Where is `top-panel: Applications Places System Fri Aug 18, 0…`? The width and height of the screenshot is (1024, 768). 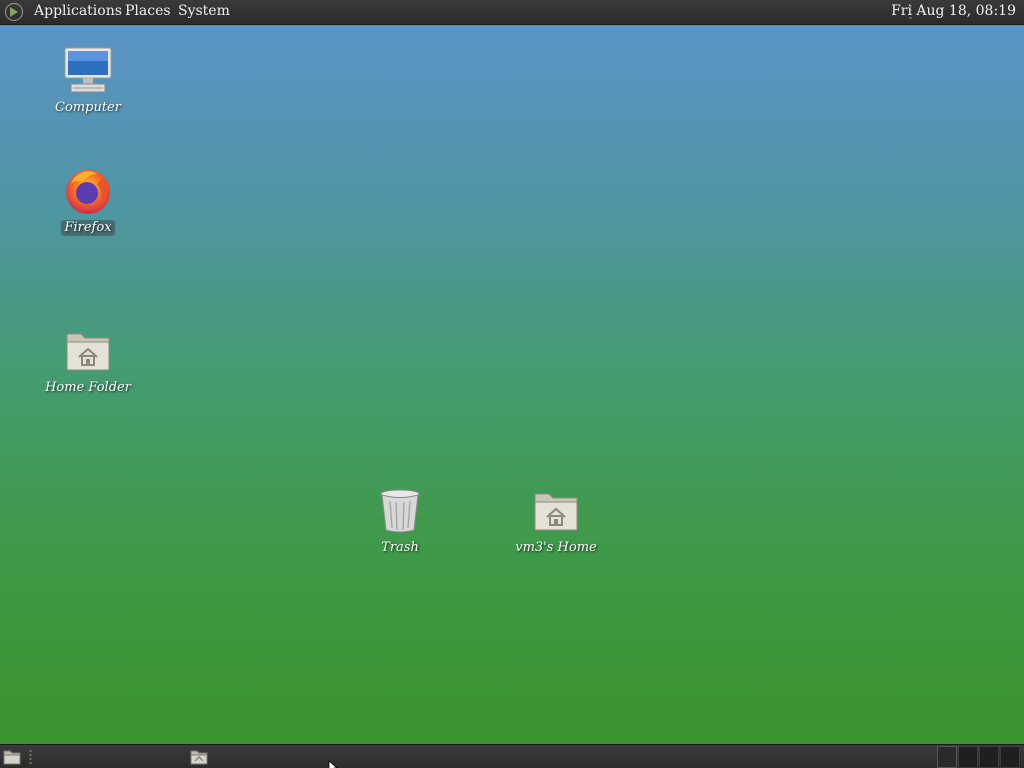
top-panel: Applications Places System Fri Aug 18, 0… is located at coordinates (512, 12).